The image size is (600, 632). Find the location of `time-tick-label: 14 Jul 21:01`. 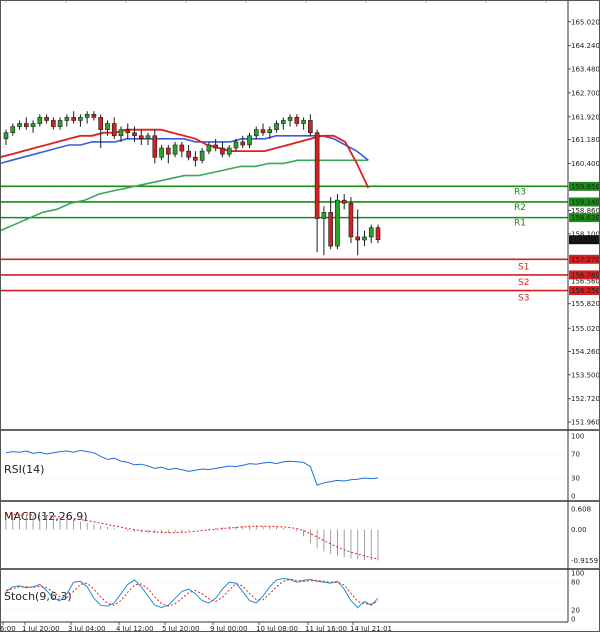

time-tick-label: 14 Jul 21:01 is located at coordinates (371, 628).